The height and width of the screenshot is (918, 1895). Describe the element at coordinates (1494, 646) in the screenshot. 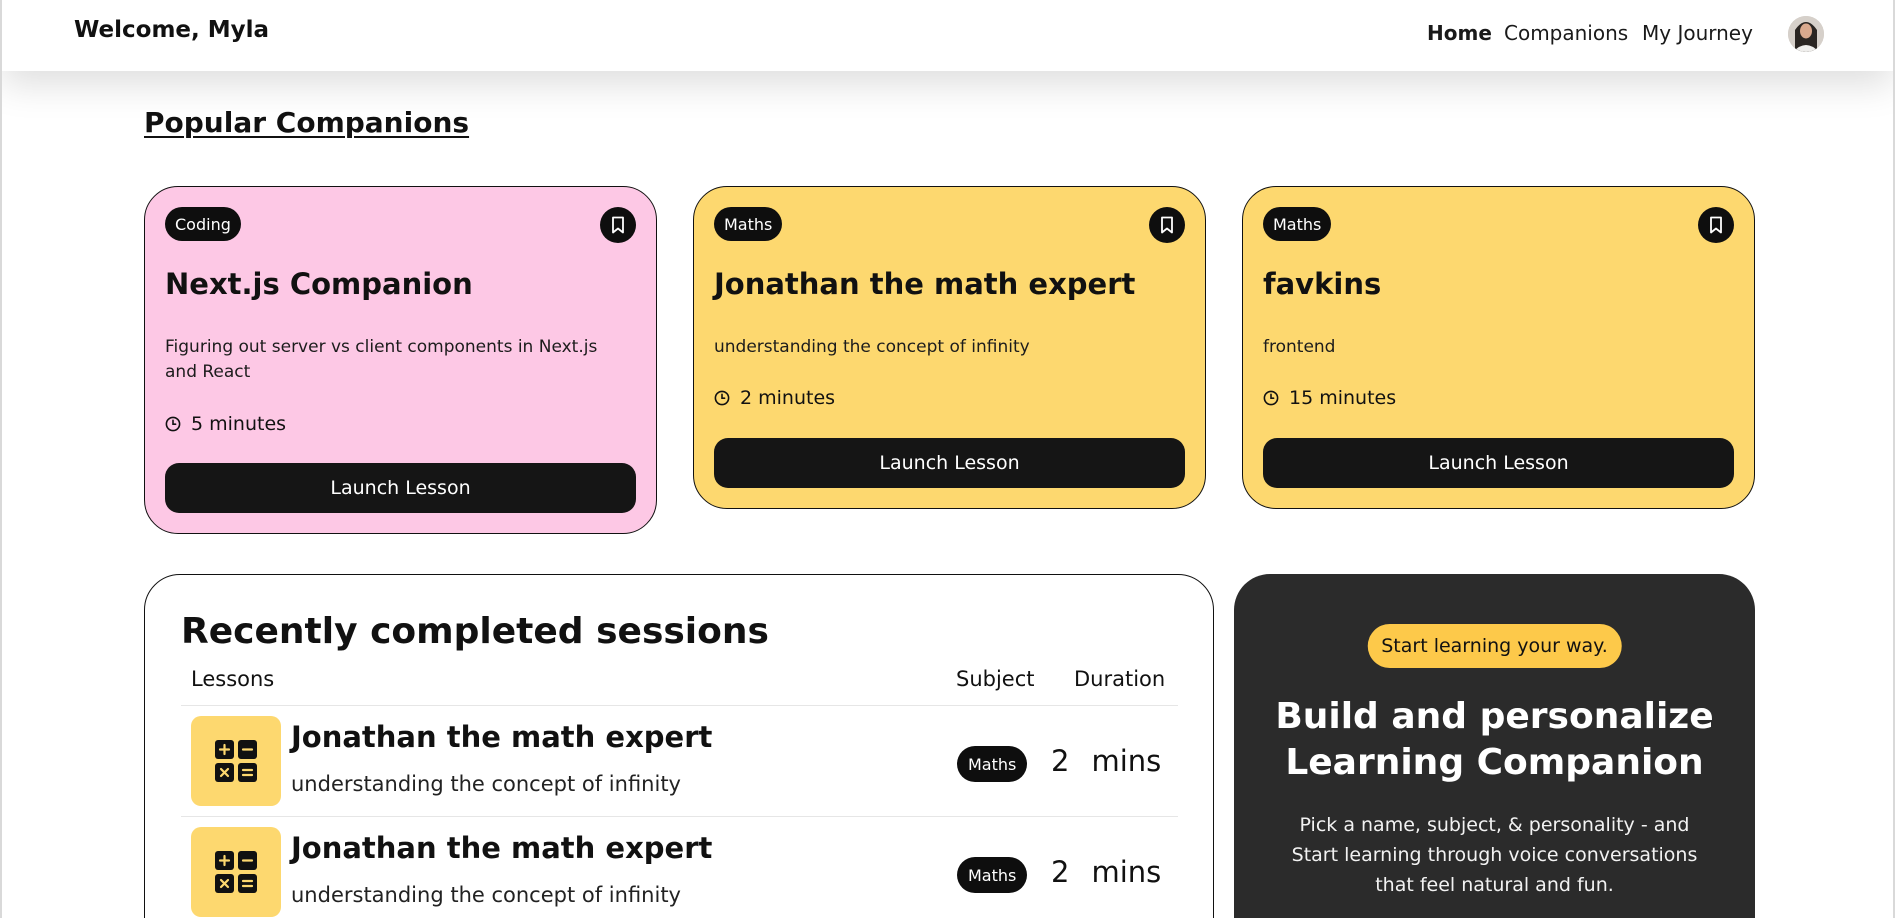

I see `cta-badge: Start learning your way.` at that location.